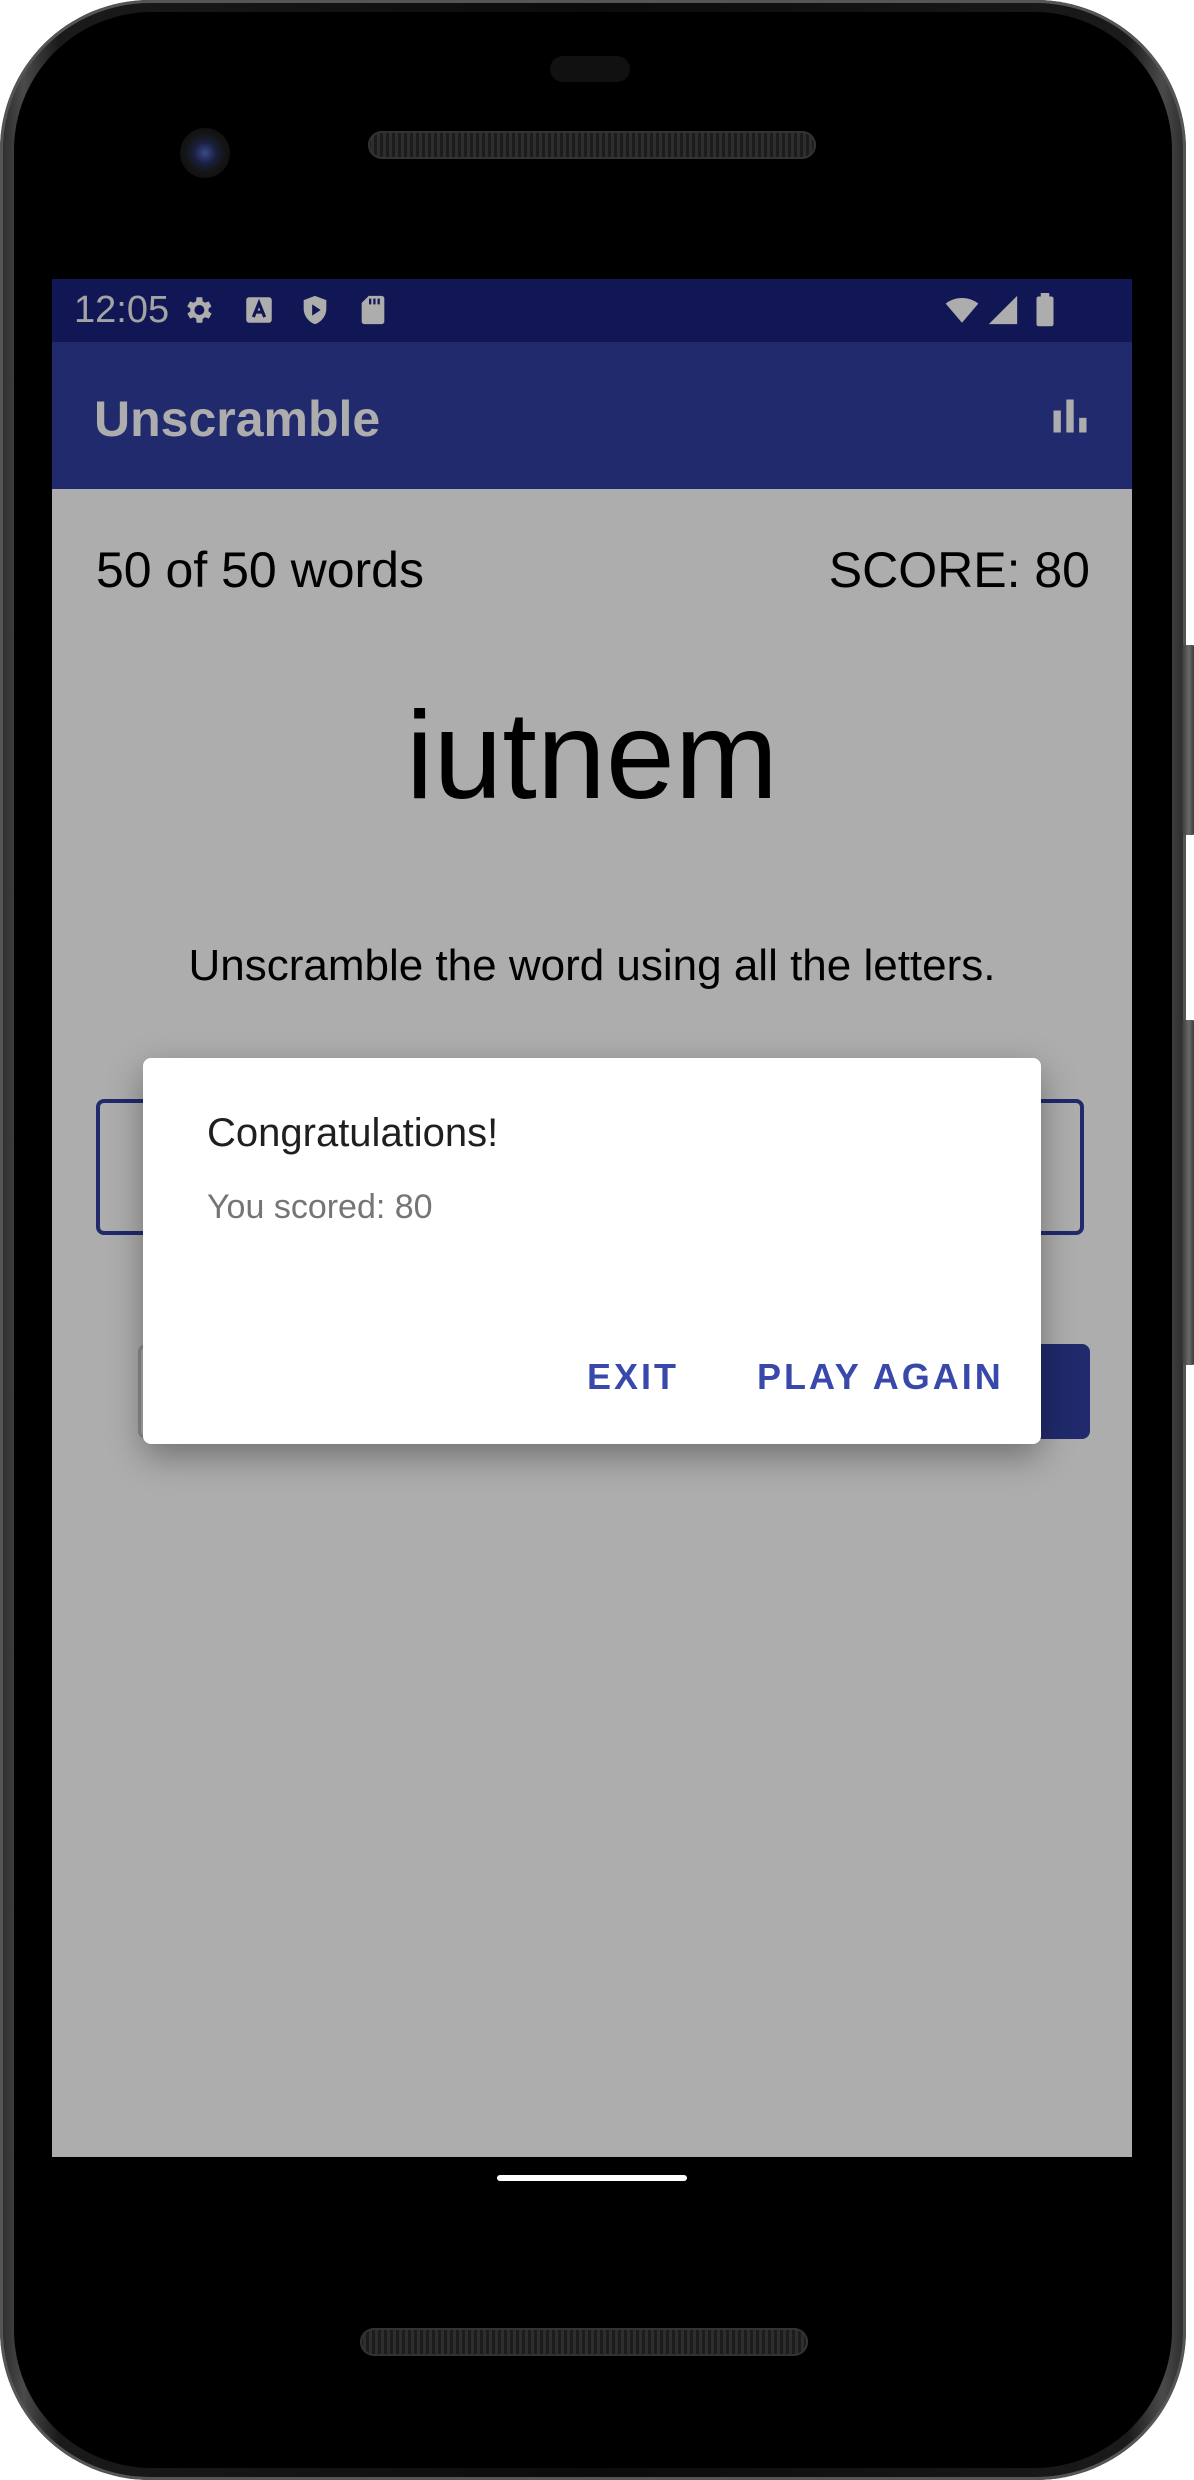 The height and width of the screenshot is (2480, 1194). Describe the element at coordinates (880, 1377) in the screenshot. I see `play-again-button: PLAY AGAIN` at that location.